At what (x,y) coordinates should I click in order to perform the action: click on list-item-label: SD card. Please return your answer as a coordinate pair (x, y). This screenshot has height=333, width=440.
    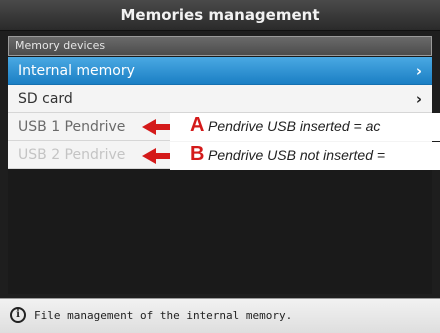
    Looking at the image, I should click on (45, 99).